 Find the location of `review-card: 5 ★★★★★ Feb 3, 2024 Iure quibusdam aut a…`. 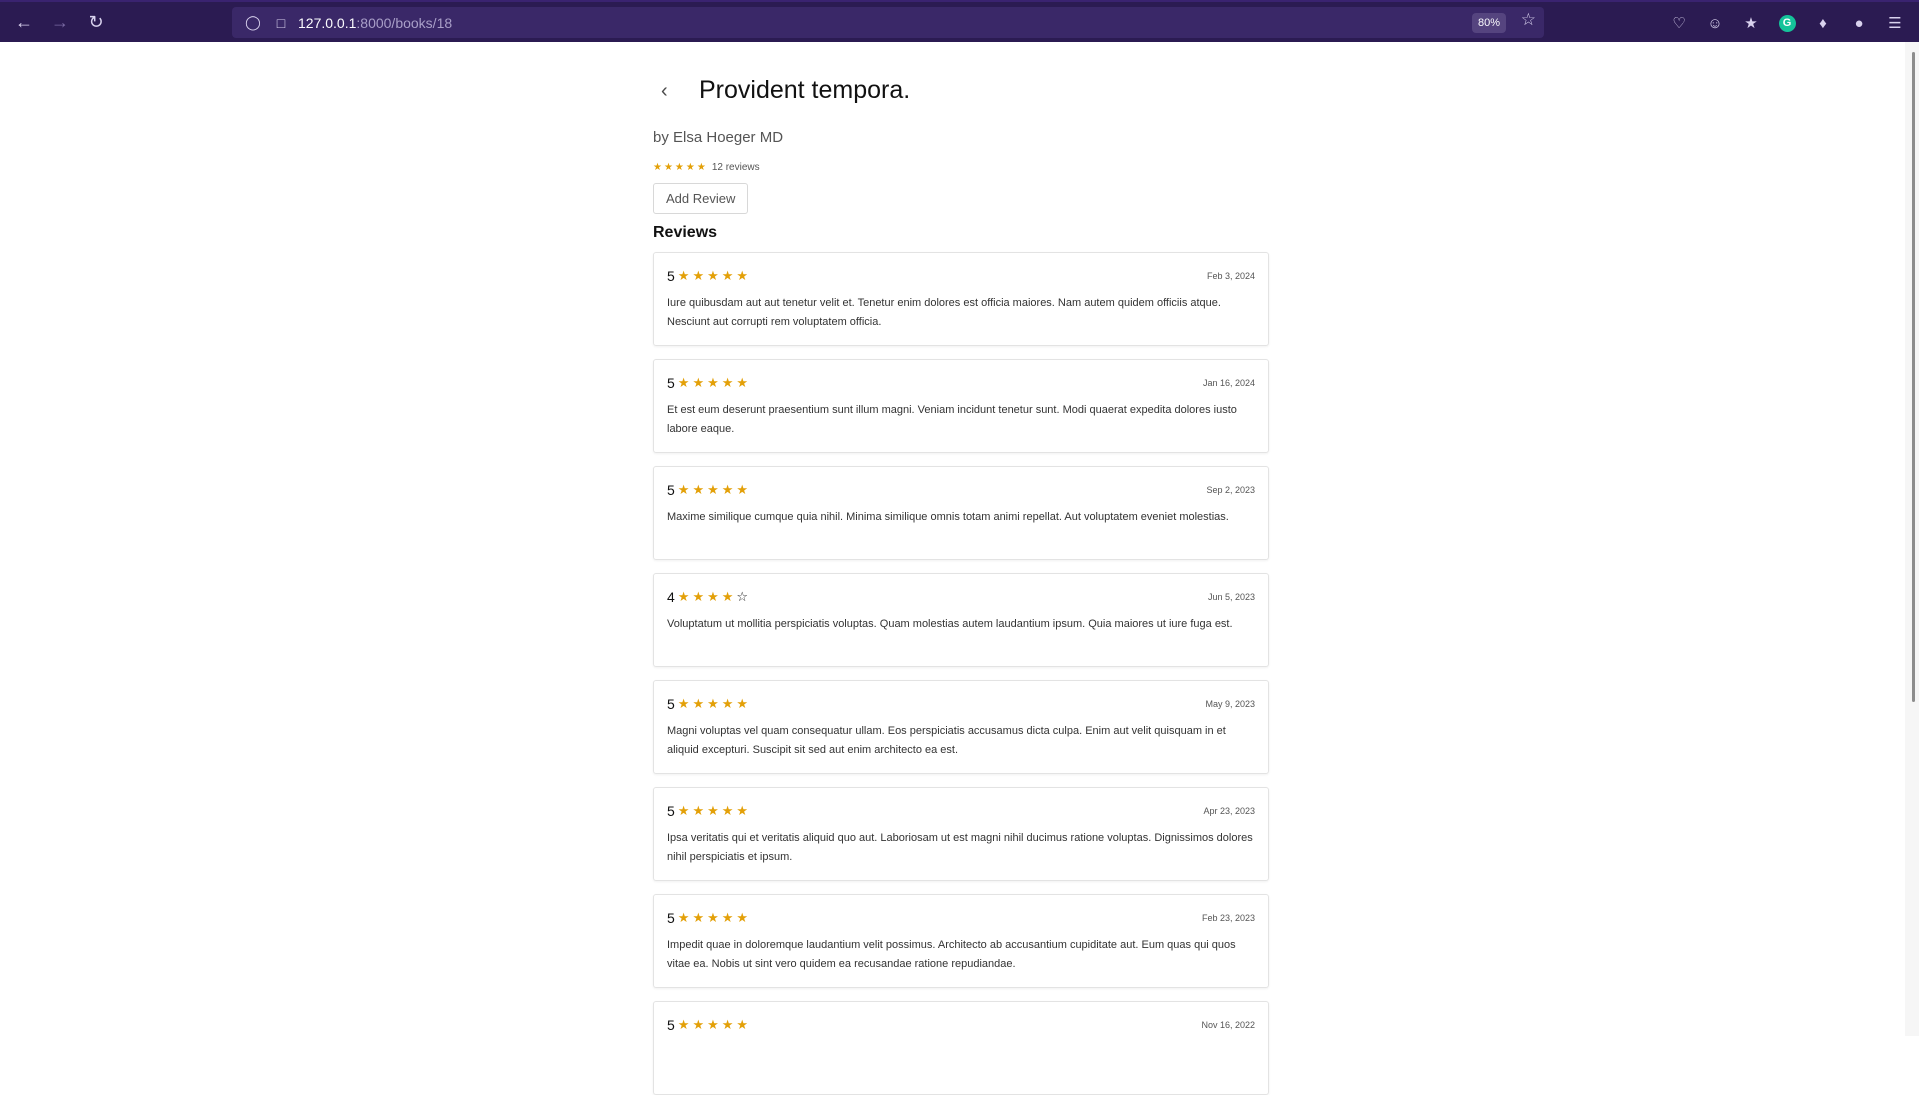

review-card: 5 ★★★★★ Feb 3, 2024 Iure quibusdam aut a… is located at coordinates (961, 299).